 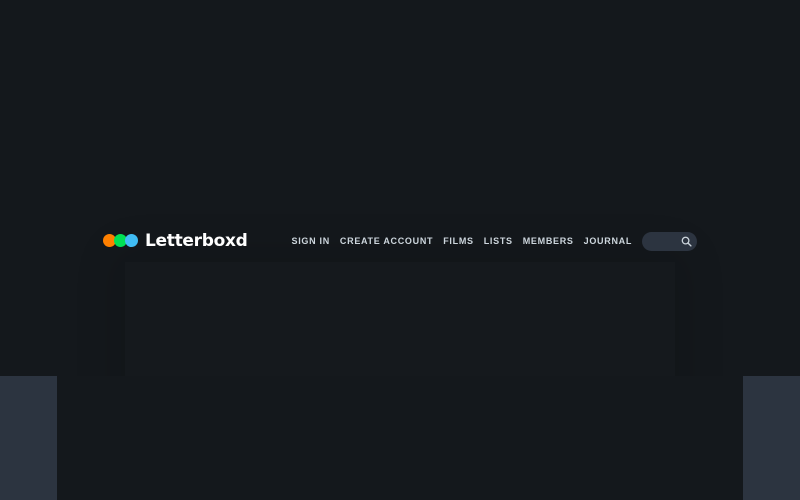 I want to click on nav-journal: JOURNAL, so click(x=608, y=241).